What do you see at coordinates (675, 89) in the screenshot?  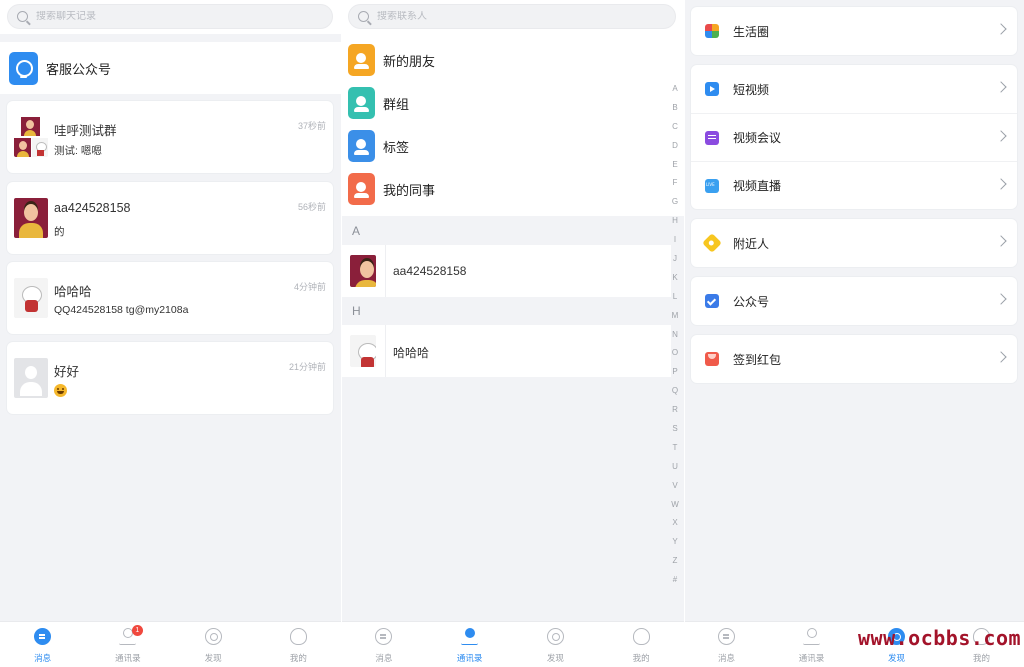 I see `index-letter: A` at bounding box center [675, 89].